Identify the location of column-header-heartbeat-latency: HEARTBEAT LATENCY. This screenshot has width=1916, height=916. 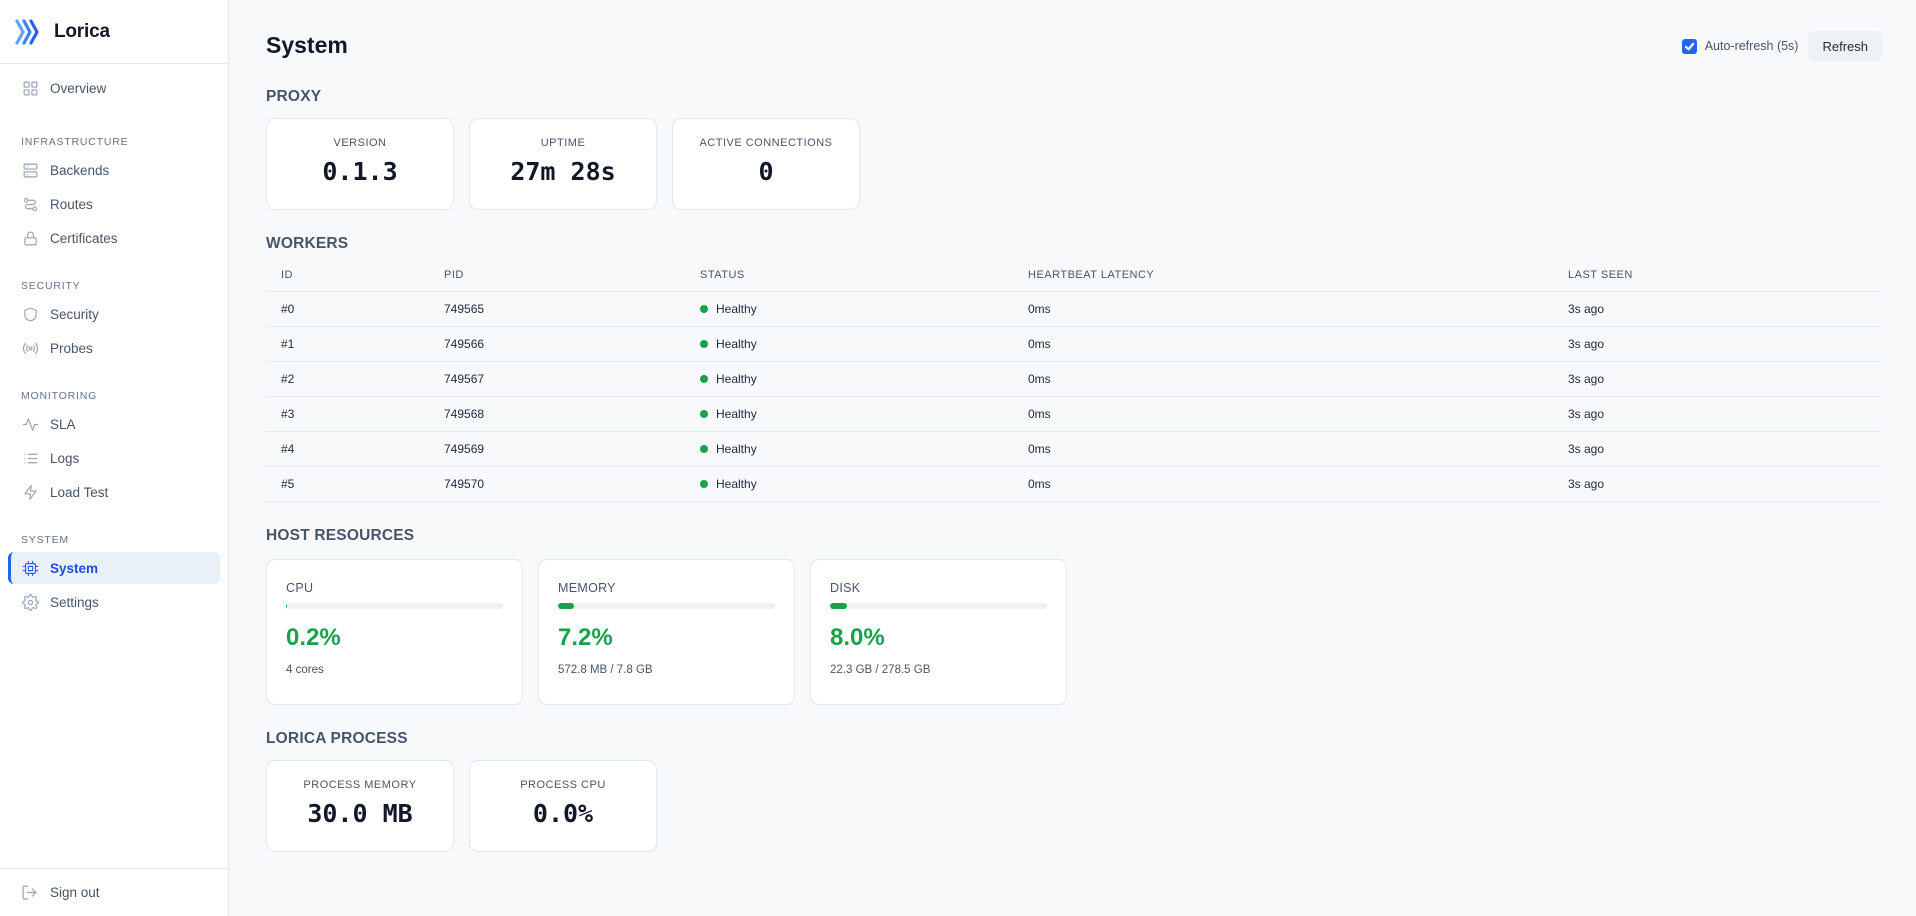
(1283, 275).